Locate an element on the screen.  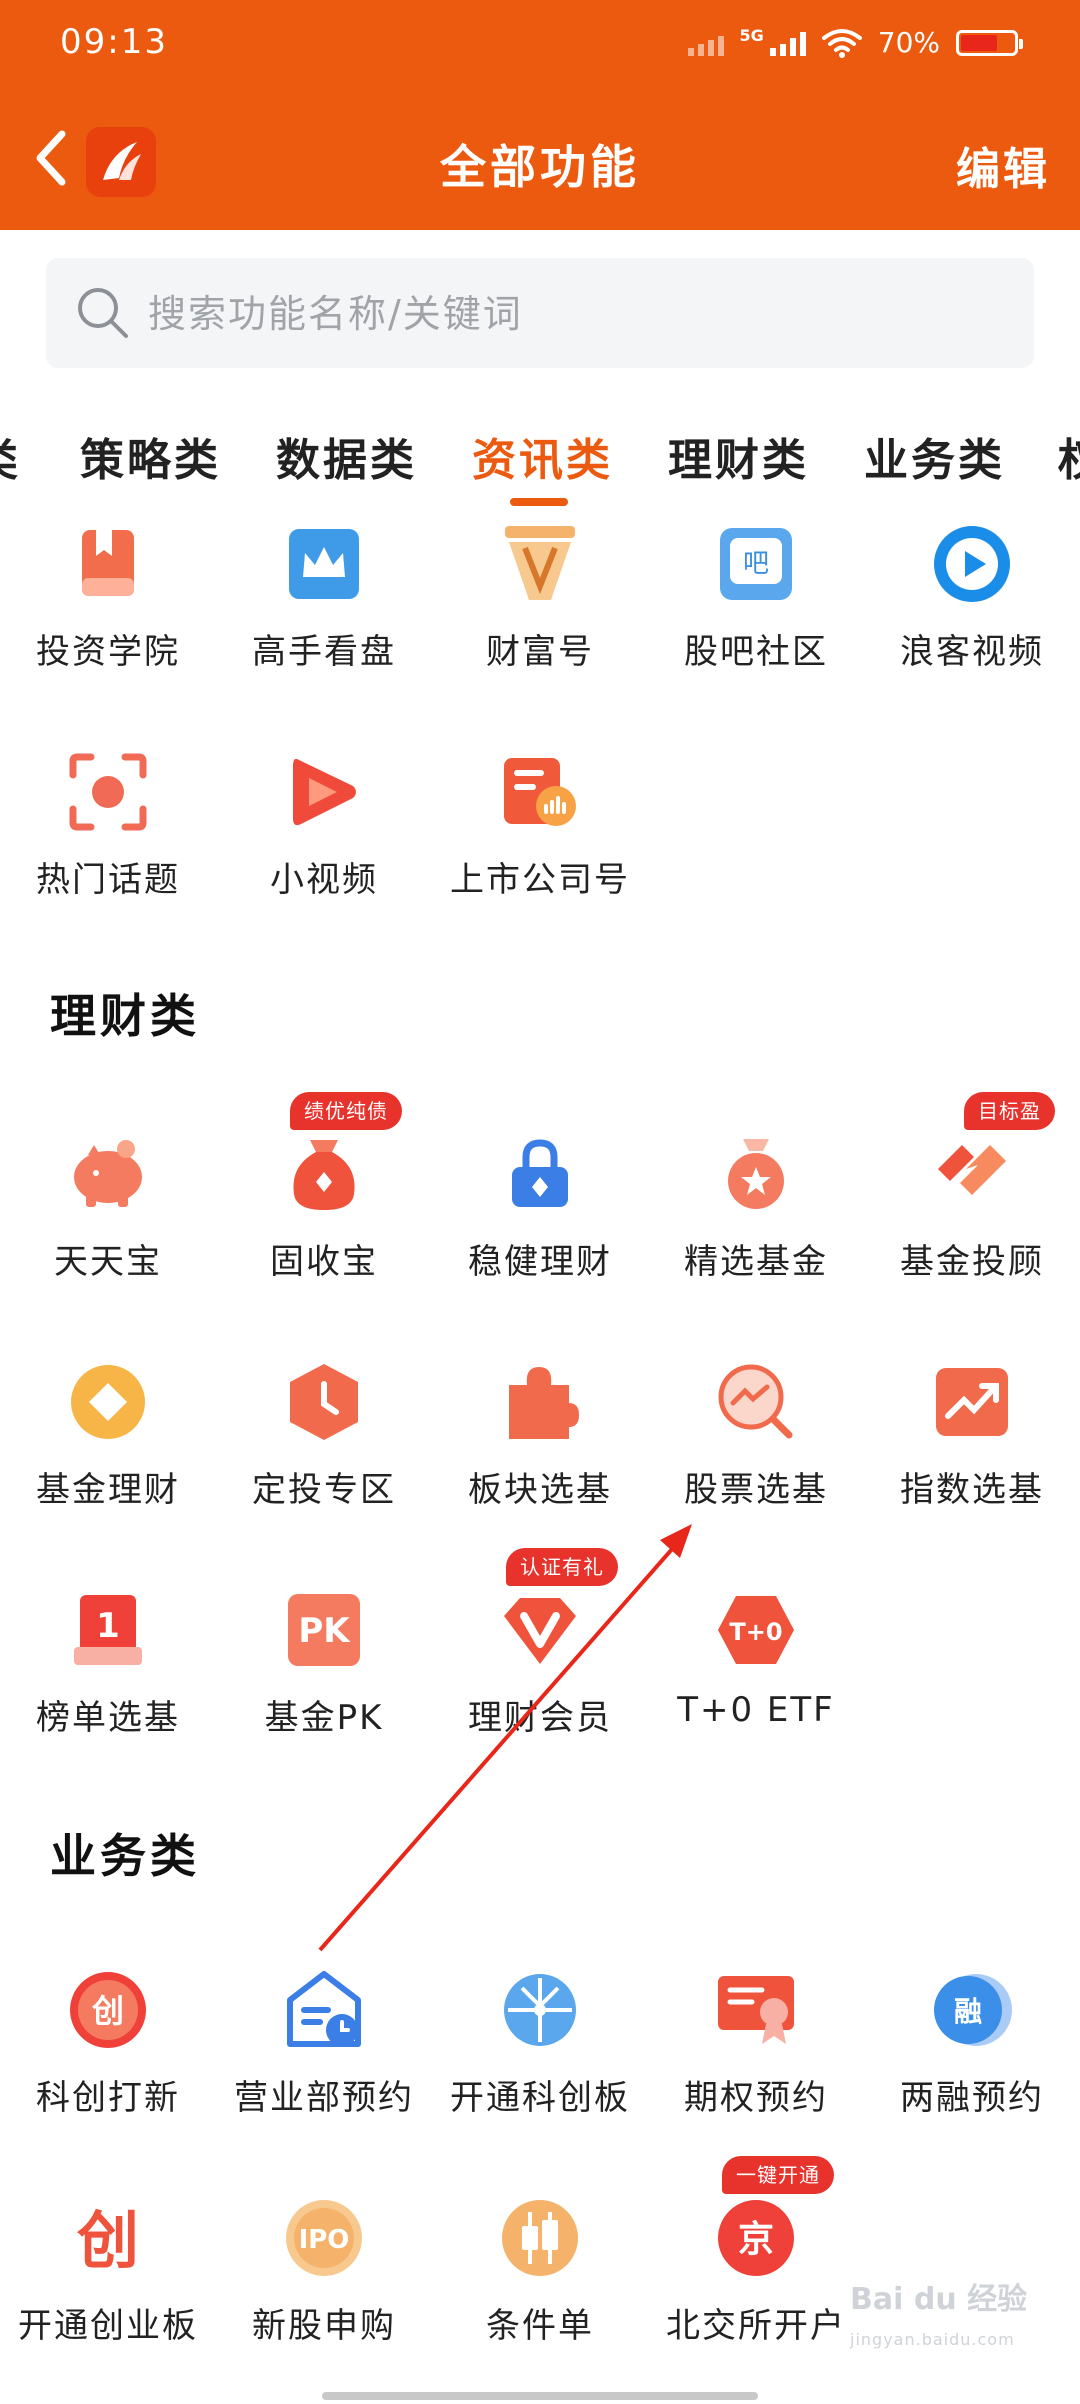
grid-label: 高手看盘 is located at coordinates (324, 652).